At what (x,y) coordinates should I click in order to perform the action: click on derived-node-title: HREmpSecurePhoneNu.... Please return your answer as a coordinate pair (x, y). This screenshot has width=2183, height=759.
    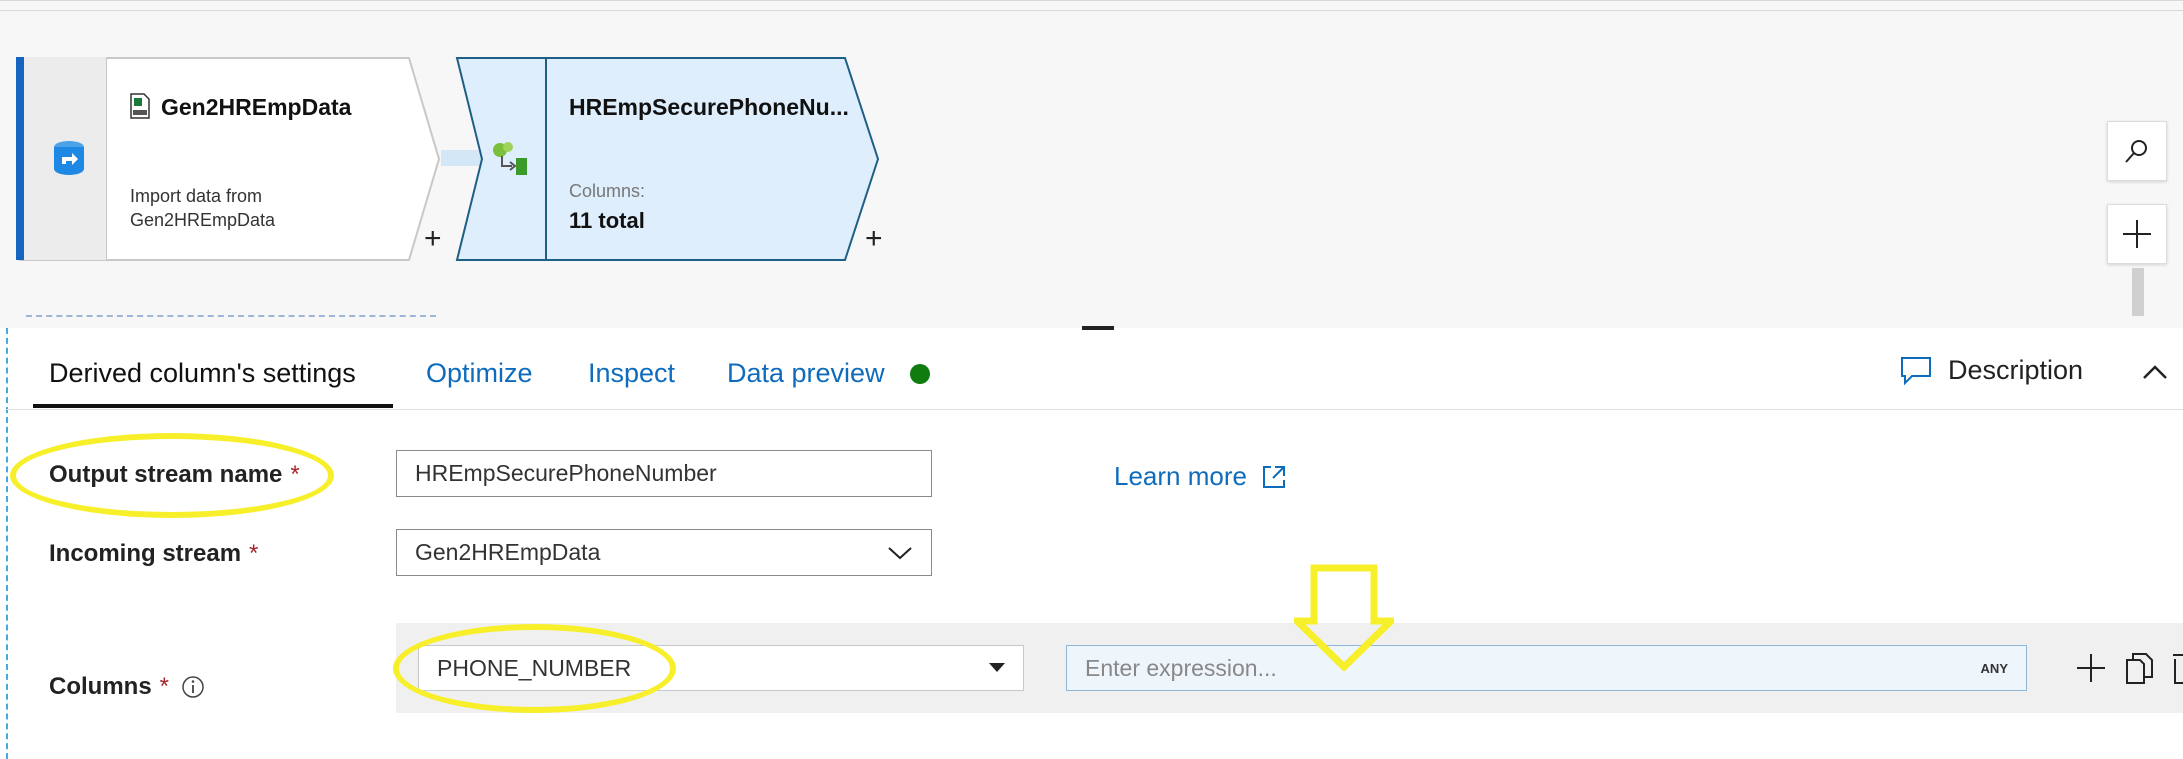
    Looking at the image, I should click on (709, 107).